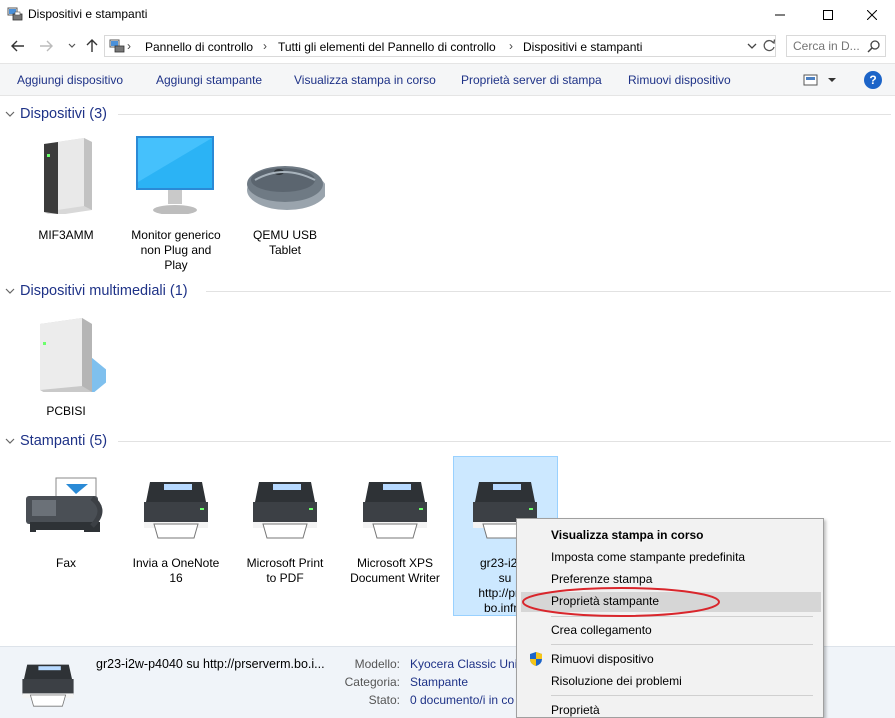 This screenshot has width=895, height=718. I want to click on arrow-left-icon, so click(17, 46).